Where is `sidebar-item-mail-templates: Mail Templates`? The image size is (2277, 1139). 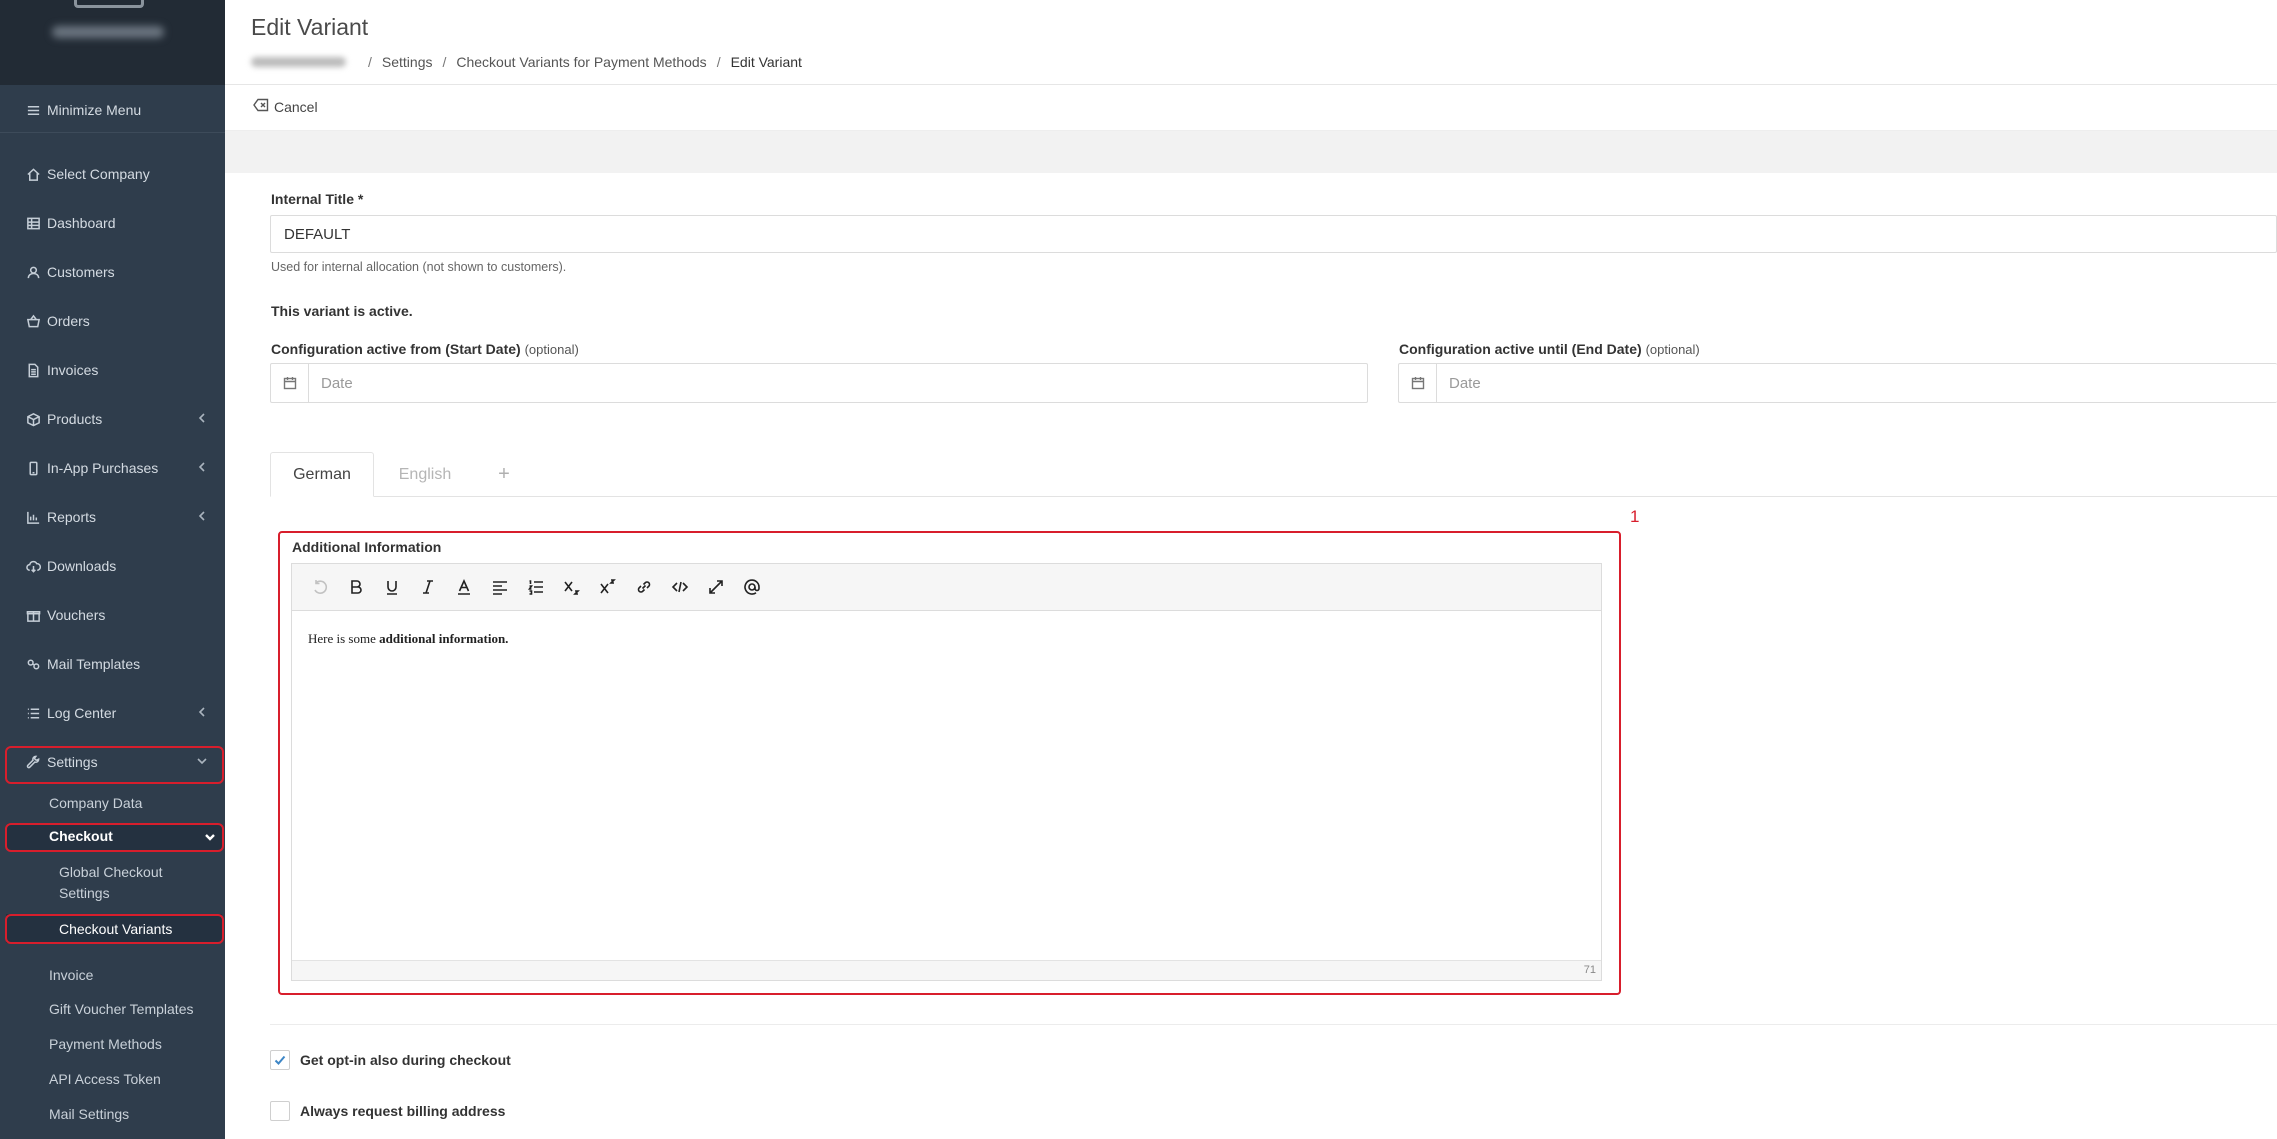 sidebar-item-mail-templates: Mail Templates is located at coordinates (112, 664).